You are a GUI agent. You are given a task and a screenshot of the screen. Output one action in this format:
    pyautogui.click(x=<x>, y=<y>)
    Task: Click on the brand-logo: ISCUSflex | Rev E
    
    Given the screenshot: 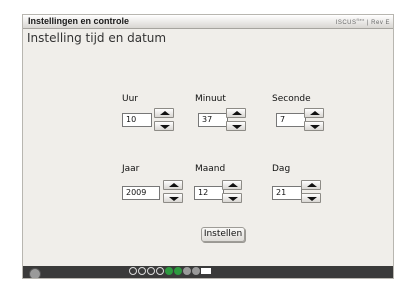 What is the action you would take?
    pyautogui.click(x=362, y=21)
    